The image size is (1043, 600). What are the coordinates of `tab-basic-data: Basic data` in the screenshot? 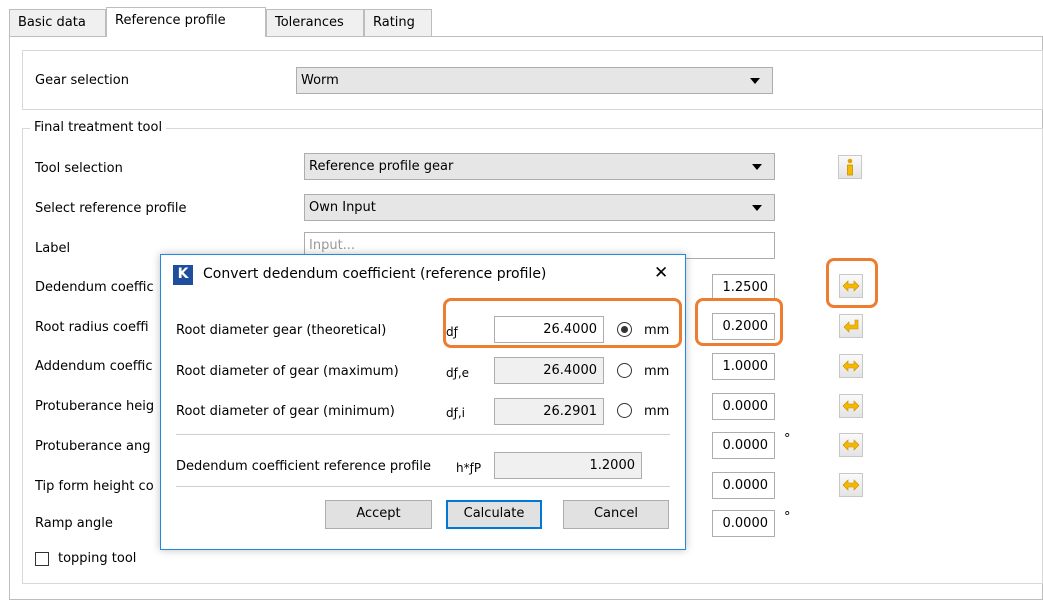 It's located at (57, 22).